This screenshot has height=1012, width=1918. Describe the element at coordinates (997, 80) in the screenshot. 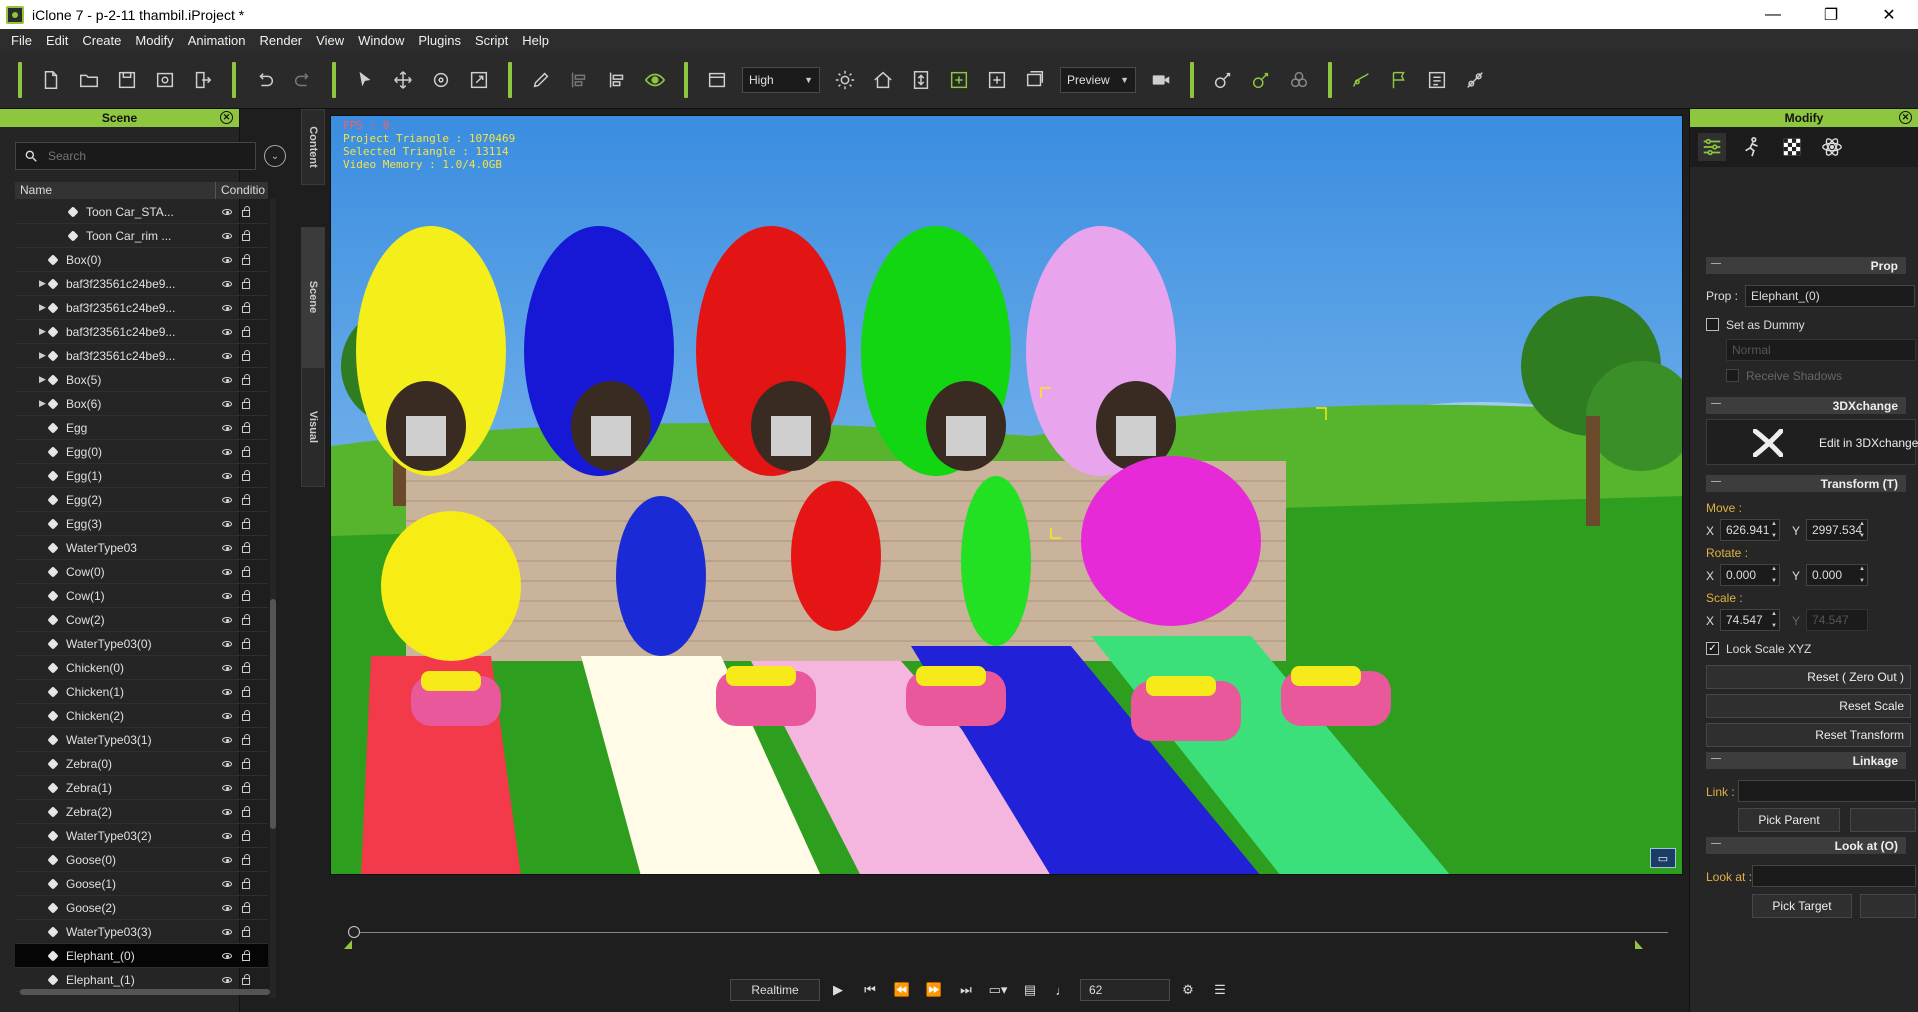

I see `snap-icon` at that location.